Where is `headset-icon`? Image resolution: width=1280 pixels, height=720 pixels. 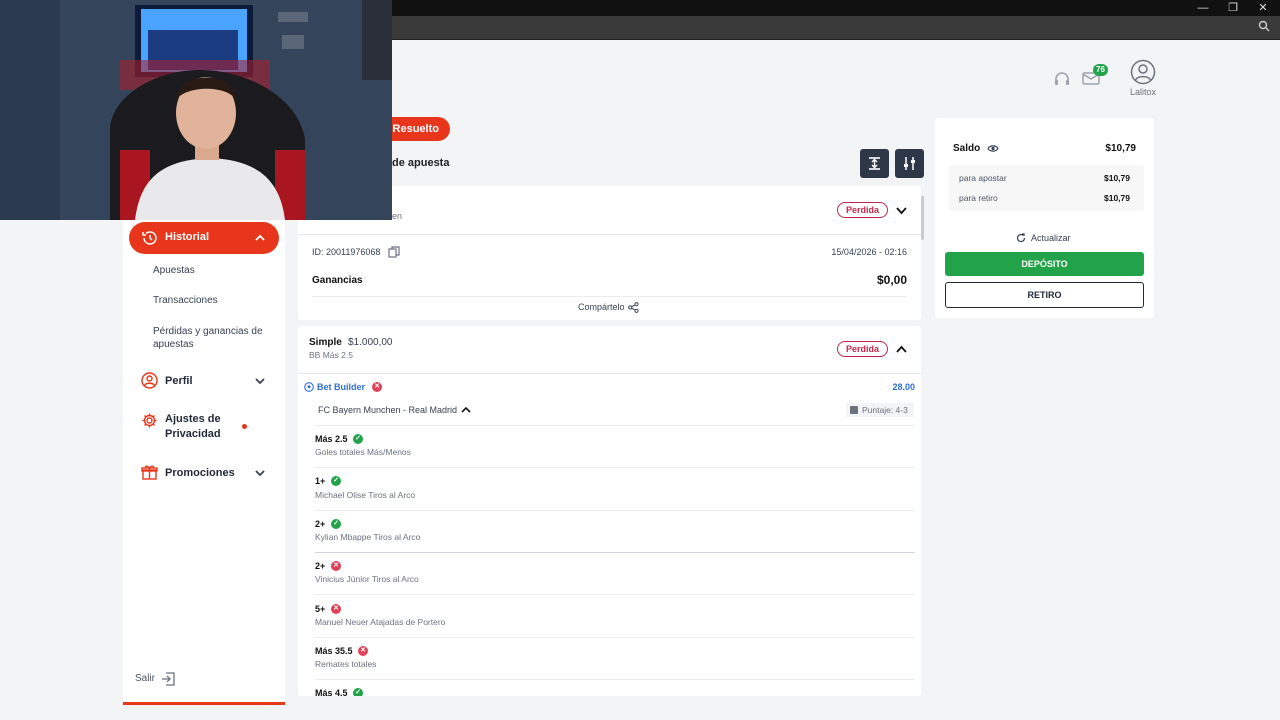
headset-icon is located at coordinates (1062, 79).